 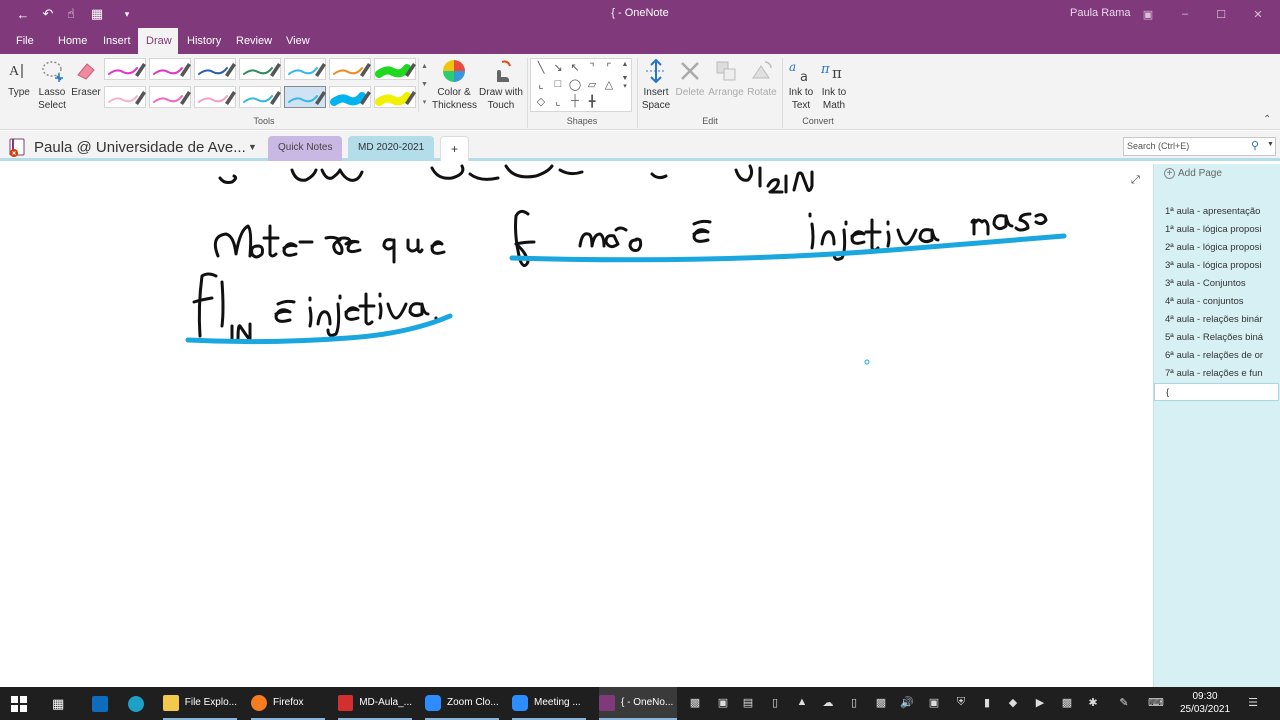 I want to click on tray-icon-usb: ▯, so click(x=854, y=702).